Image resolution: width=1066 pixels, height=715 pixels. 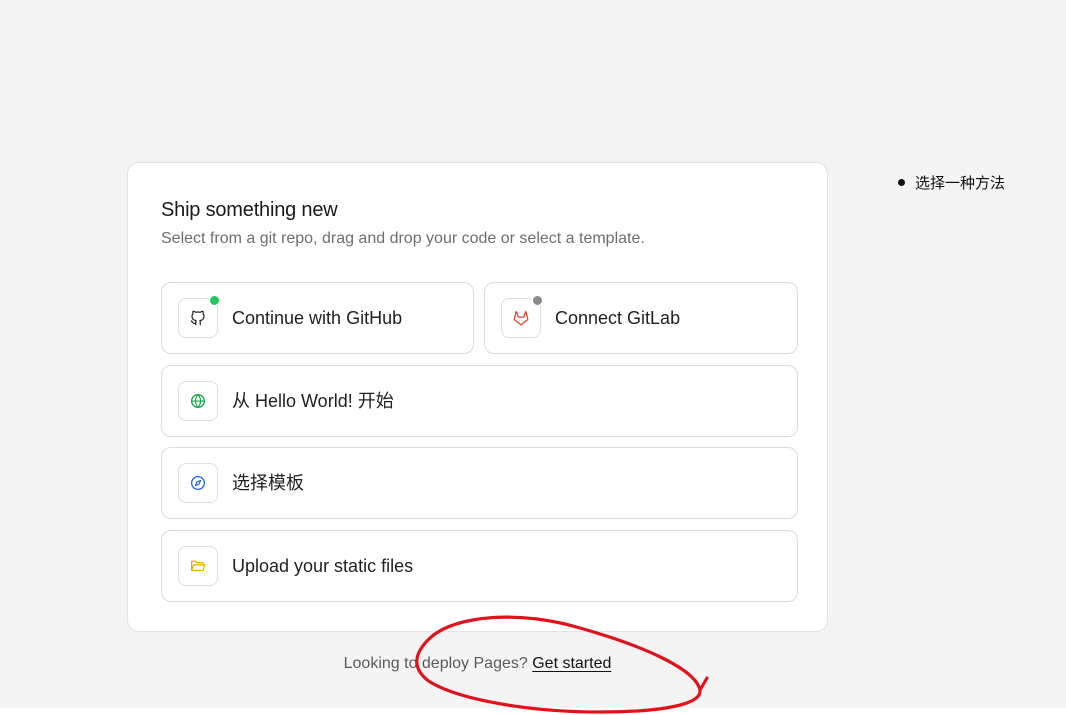 What do you see at coordinates (313, 401) in the screenshot?
I see `hello-world-label: 从 Hello World! 开始` at bounding box center [313, 401].